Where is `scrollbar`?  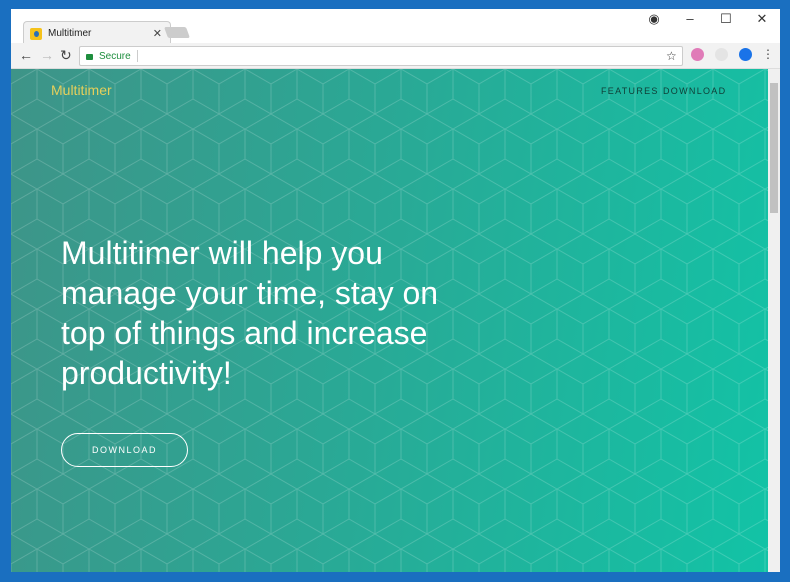
scrollbar is located at coordinates (774, 320).